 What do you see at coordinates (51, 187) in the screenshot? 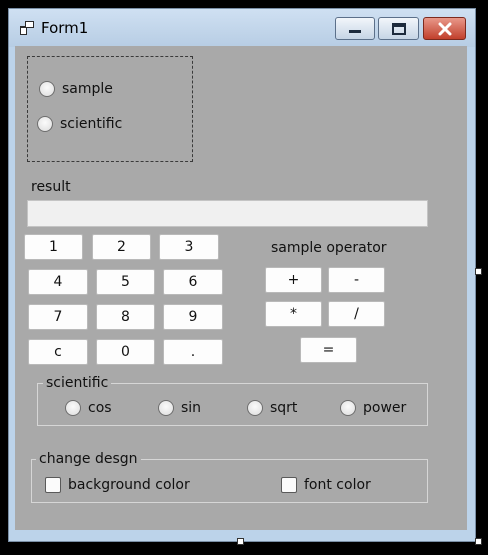
I see `result-label: result` at bounding box center [51, 187].